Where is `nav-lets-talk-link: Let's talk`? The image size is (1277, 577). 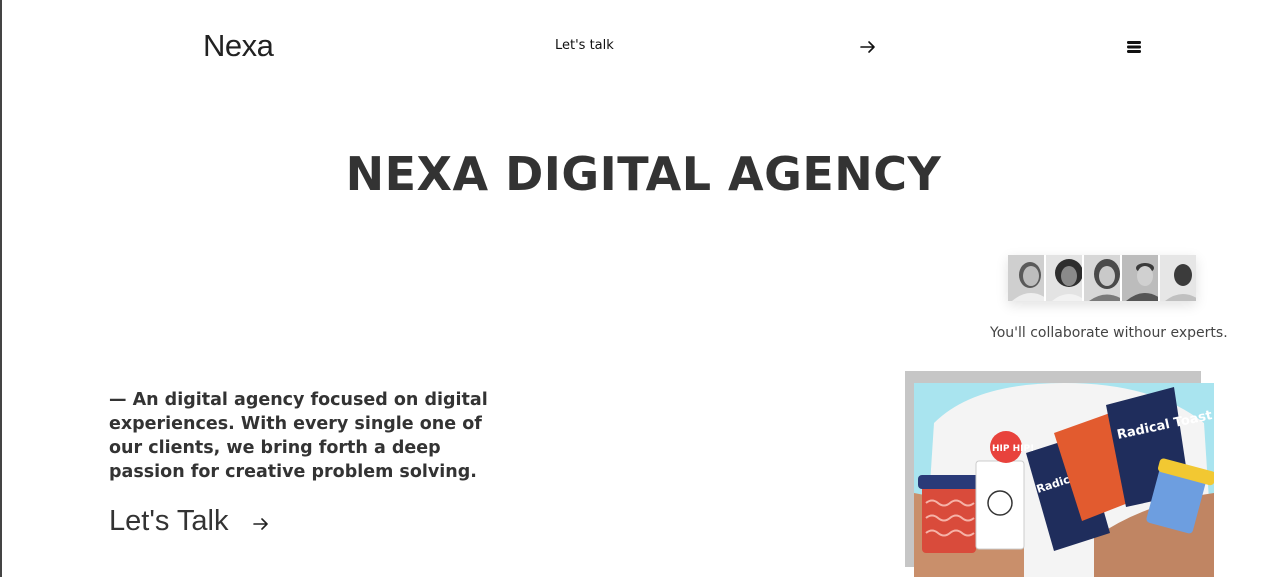 nav-lets-talk-link: Let's talk is located at coordinates (584, 45).